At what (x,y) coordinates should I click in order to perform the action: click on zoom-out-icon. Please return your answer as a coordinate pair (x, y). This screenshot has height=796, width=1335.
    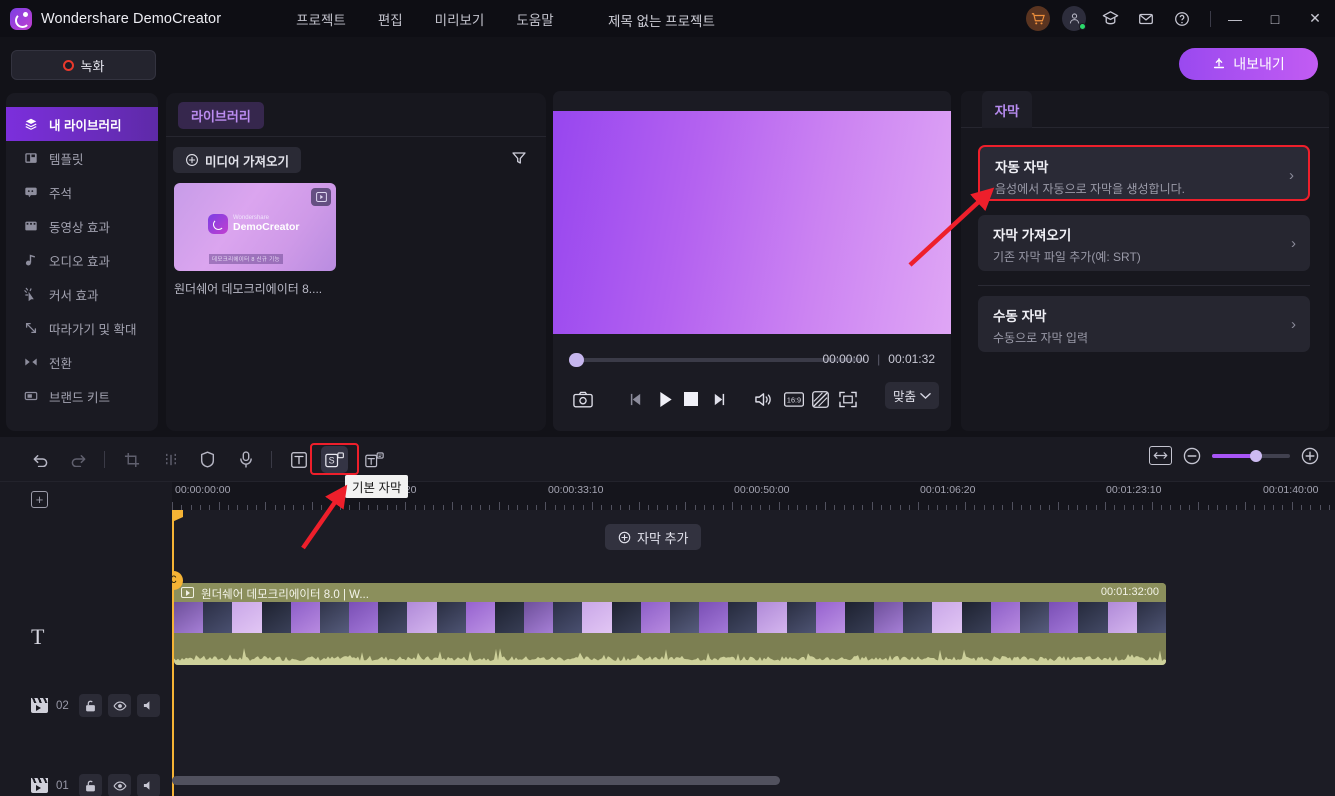
    Looking at the image, I should click on (1192, 456).